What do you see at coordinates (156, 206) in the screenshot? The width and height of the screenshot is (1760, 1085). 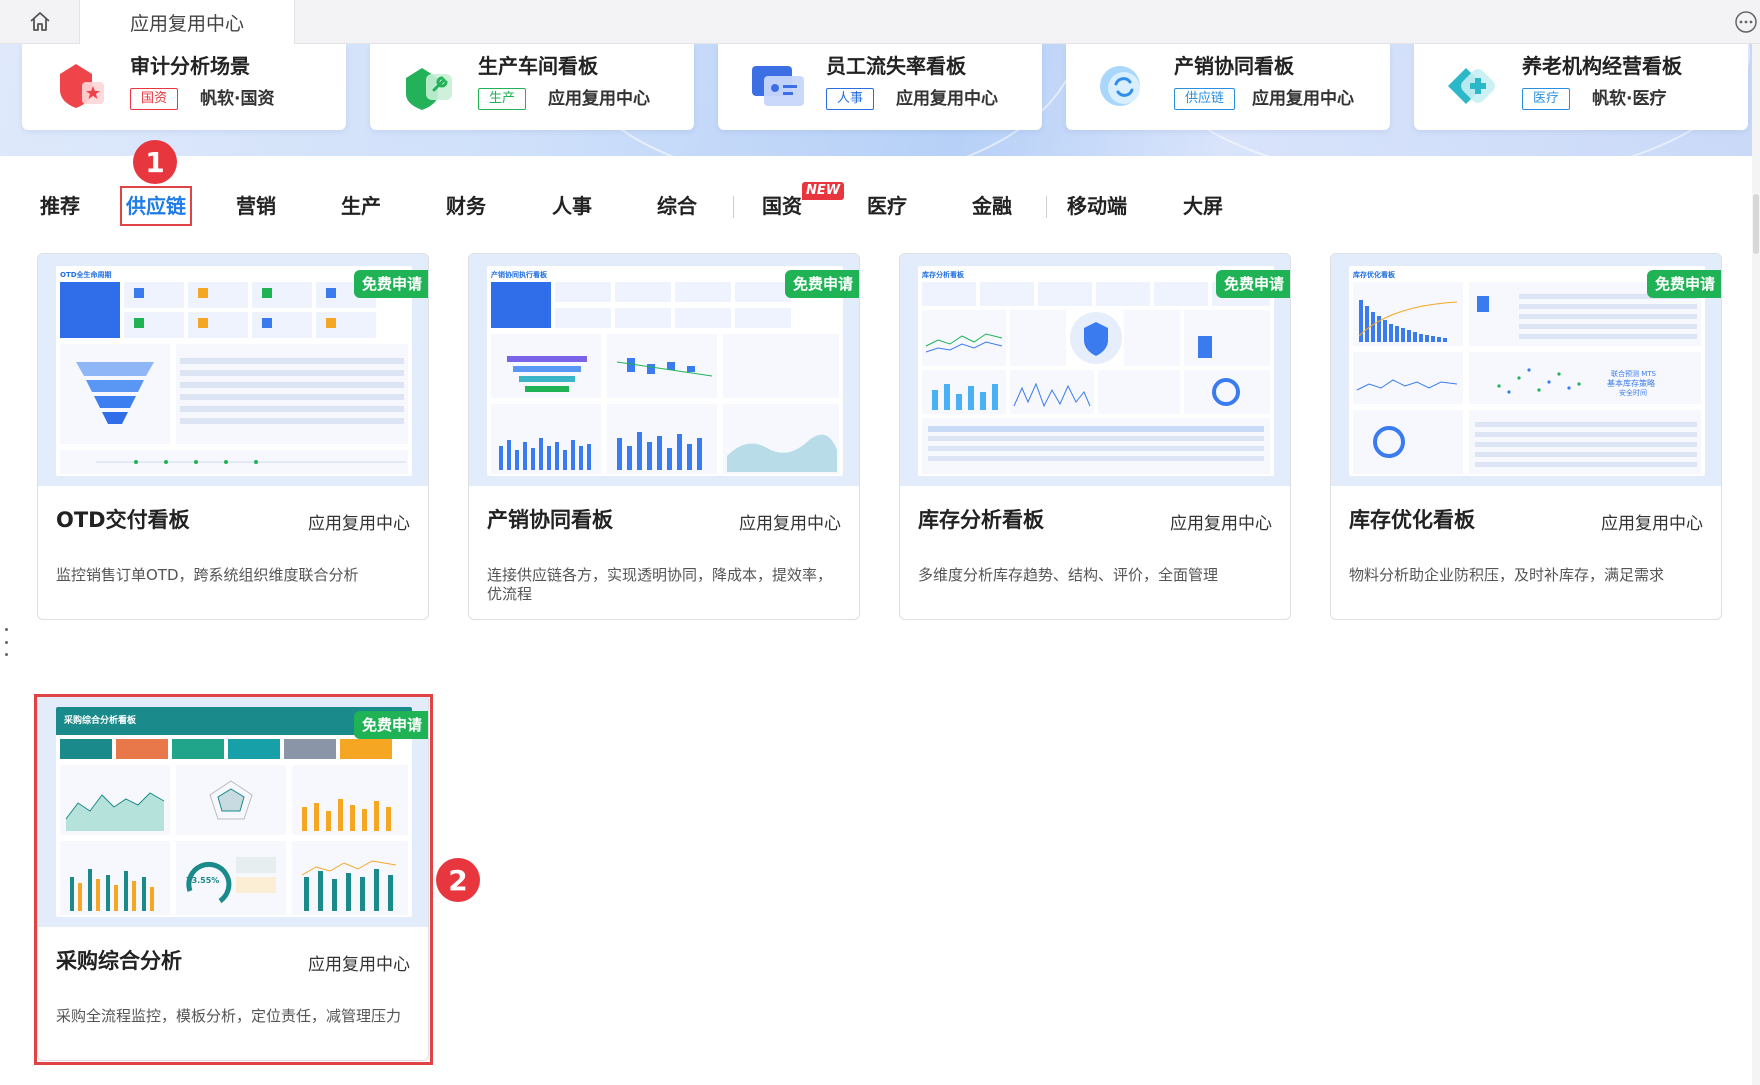 I see `tab-supply-chain: 供应链` at bounding box center [156, 206].